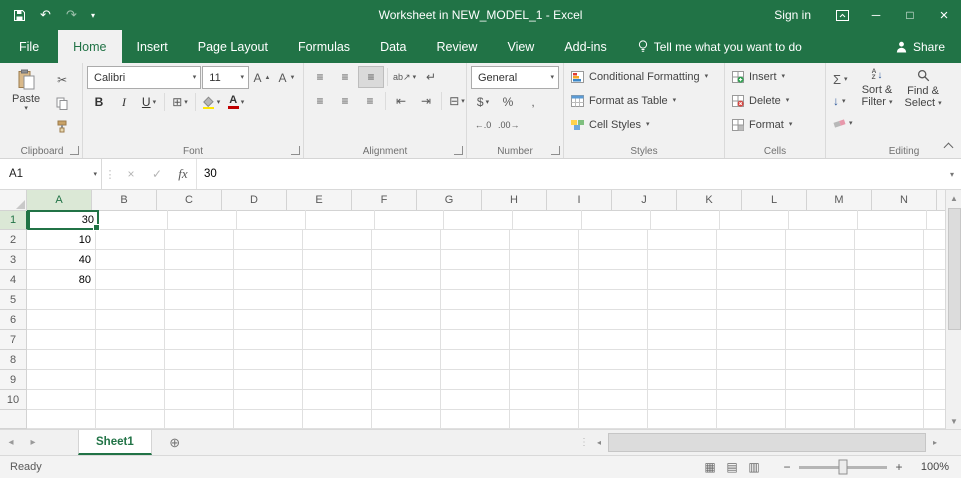 The image size is (961, 478). What do you see at coordinates (71, 15) in the screenshot?
I see `redo-button: ↷` at bounding box center [71, 15].